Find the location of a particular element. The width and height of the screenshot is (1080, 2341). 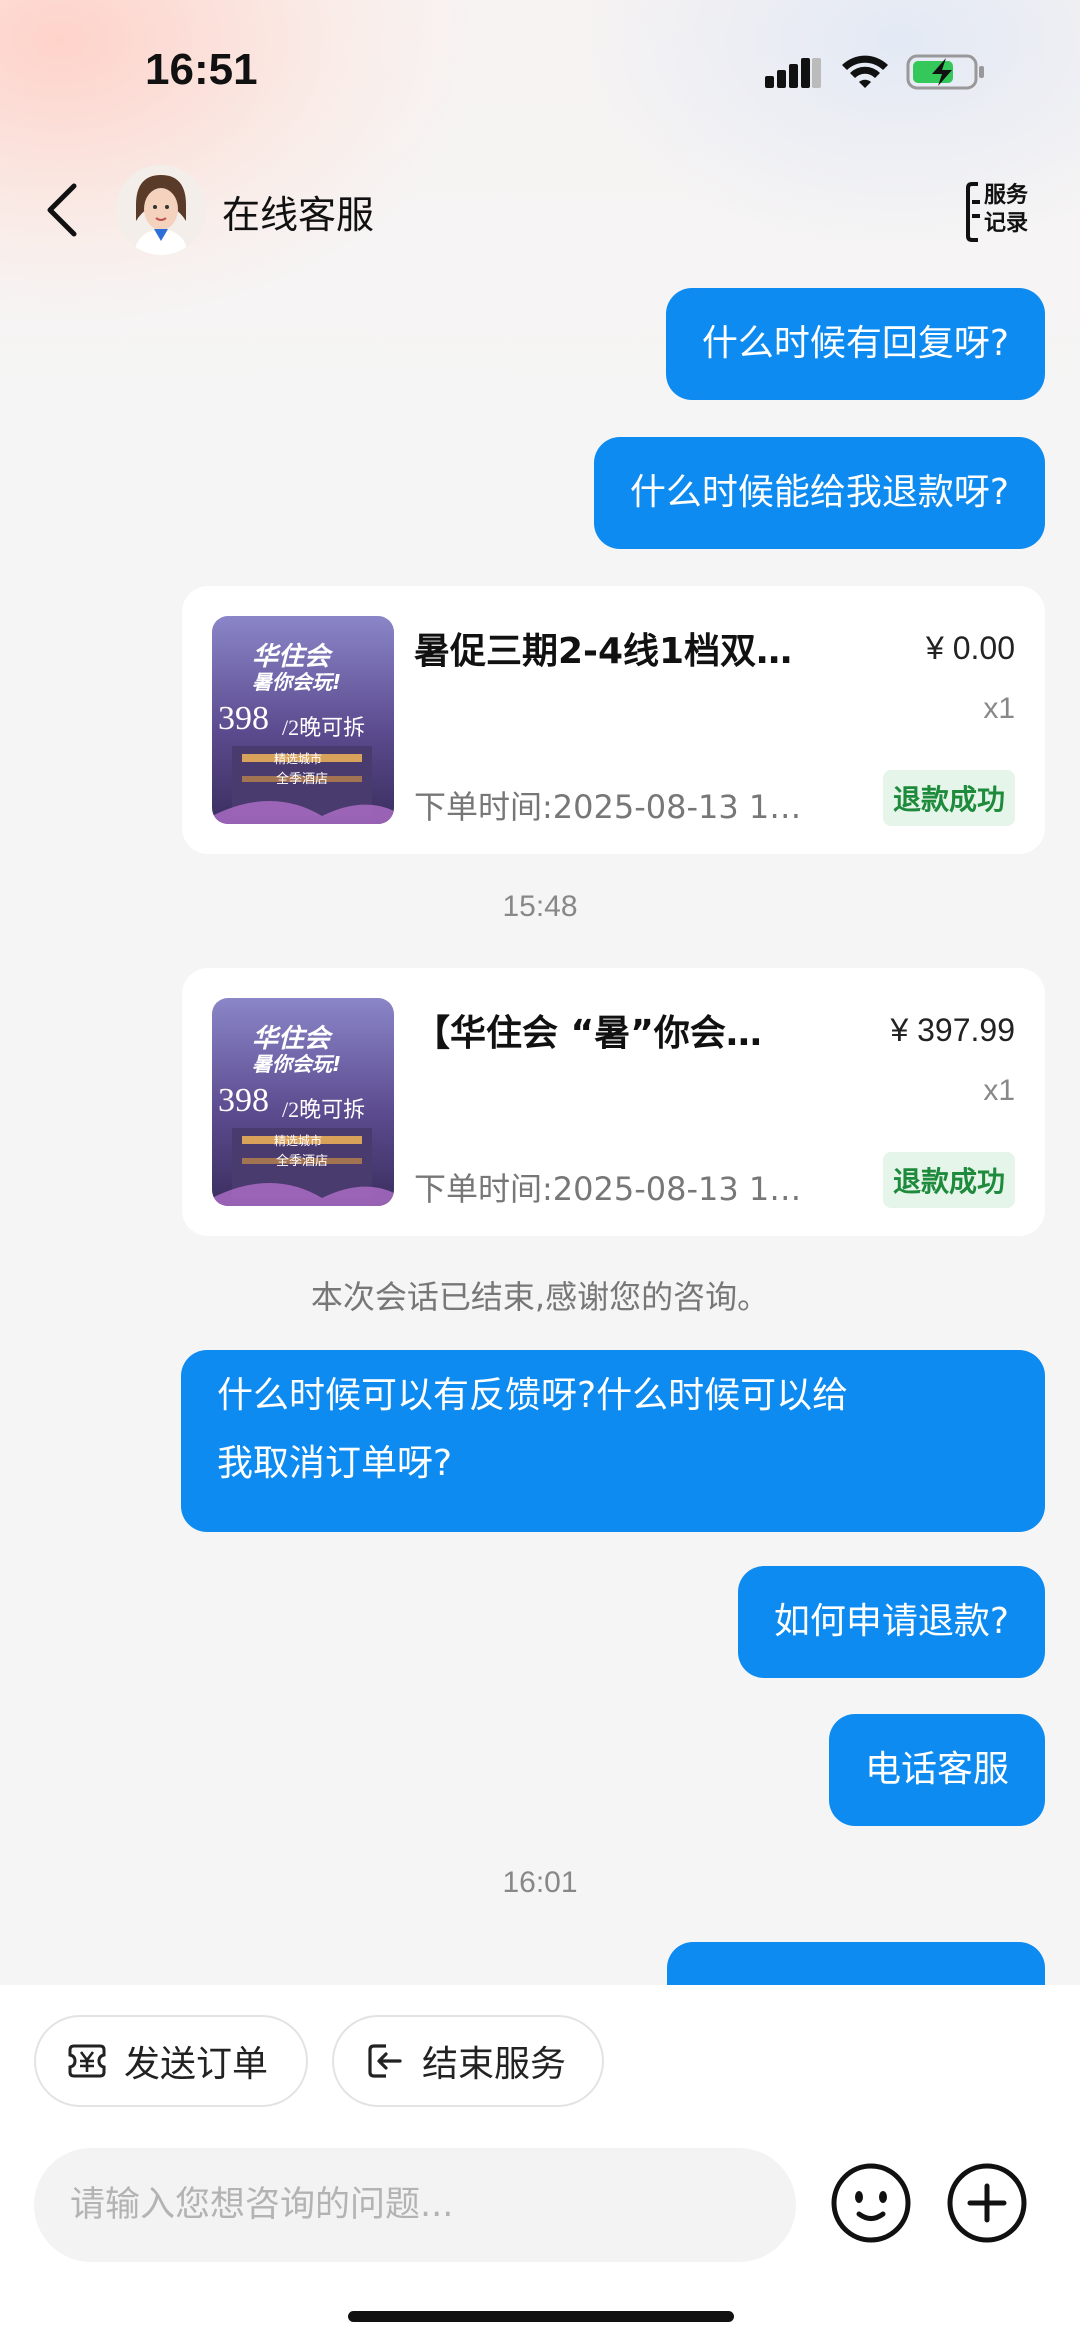

status-bar: 16:51 is located at coordinates (540, 75).